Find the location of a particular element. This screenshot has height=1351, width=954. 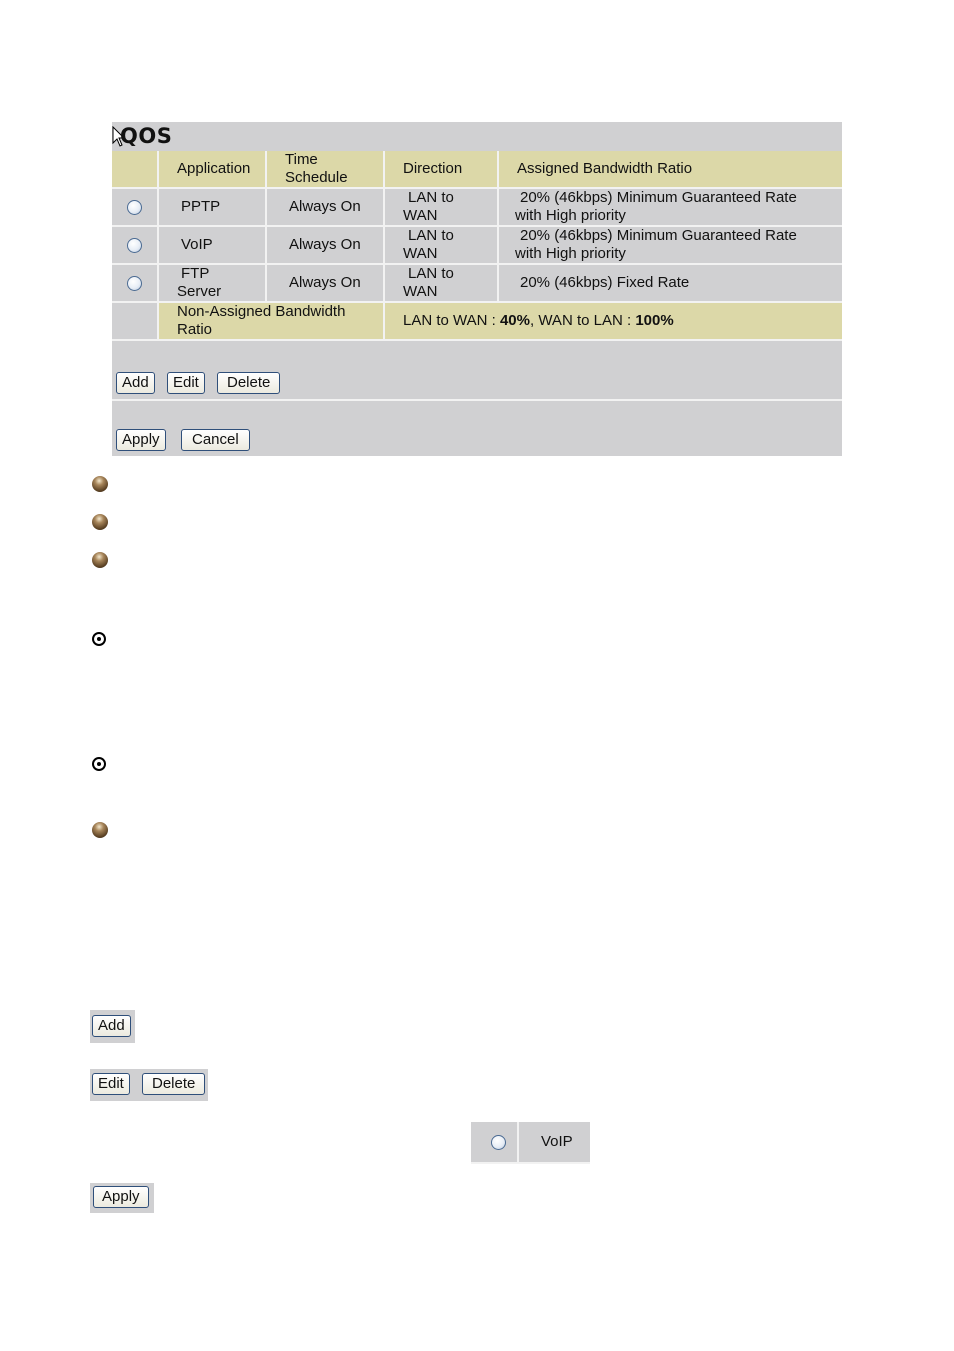

apply-button-sample-box: Apply is located at coordinates (122, 1198).